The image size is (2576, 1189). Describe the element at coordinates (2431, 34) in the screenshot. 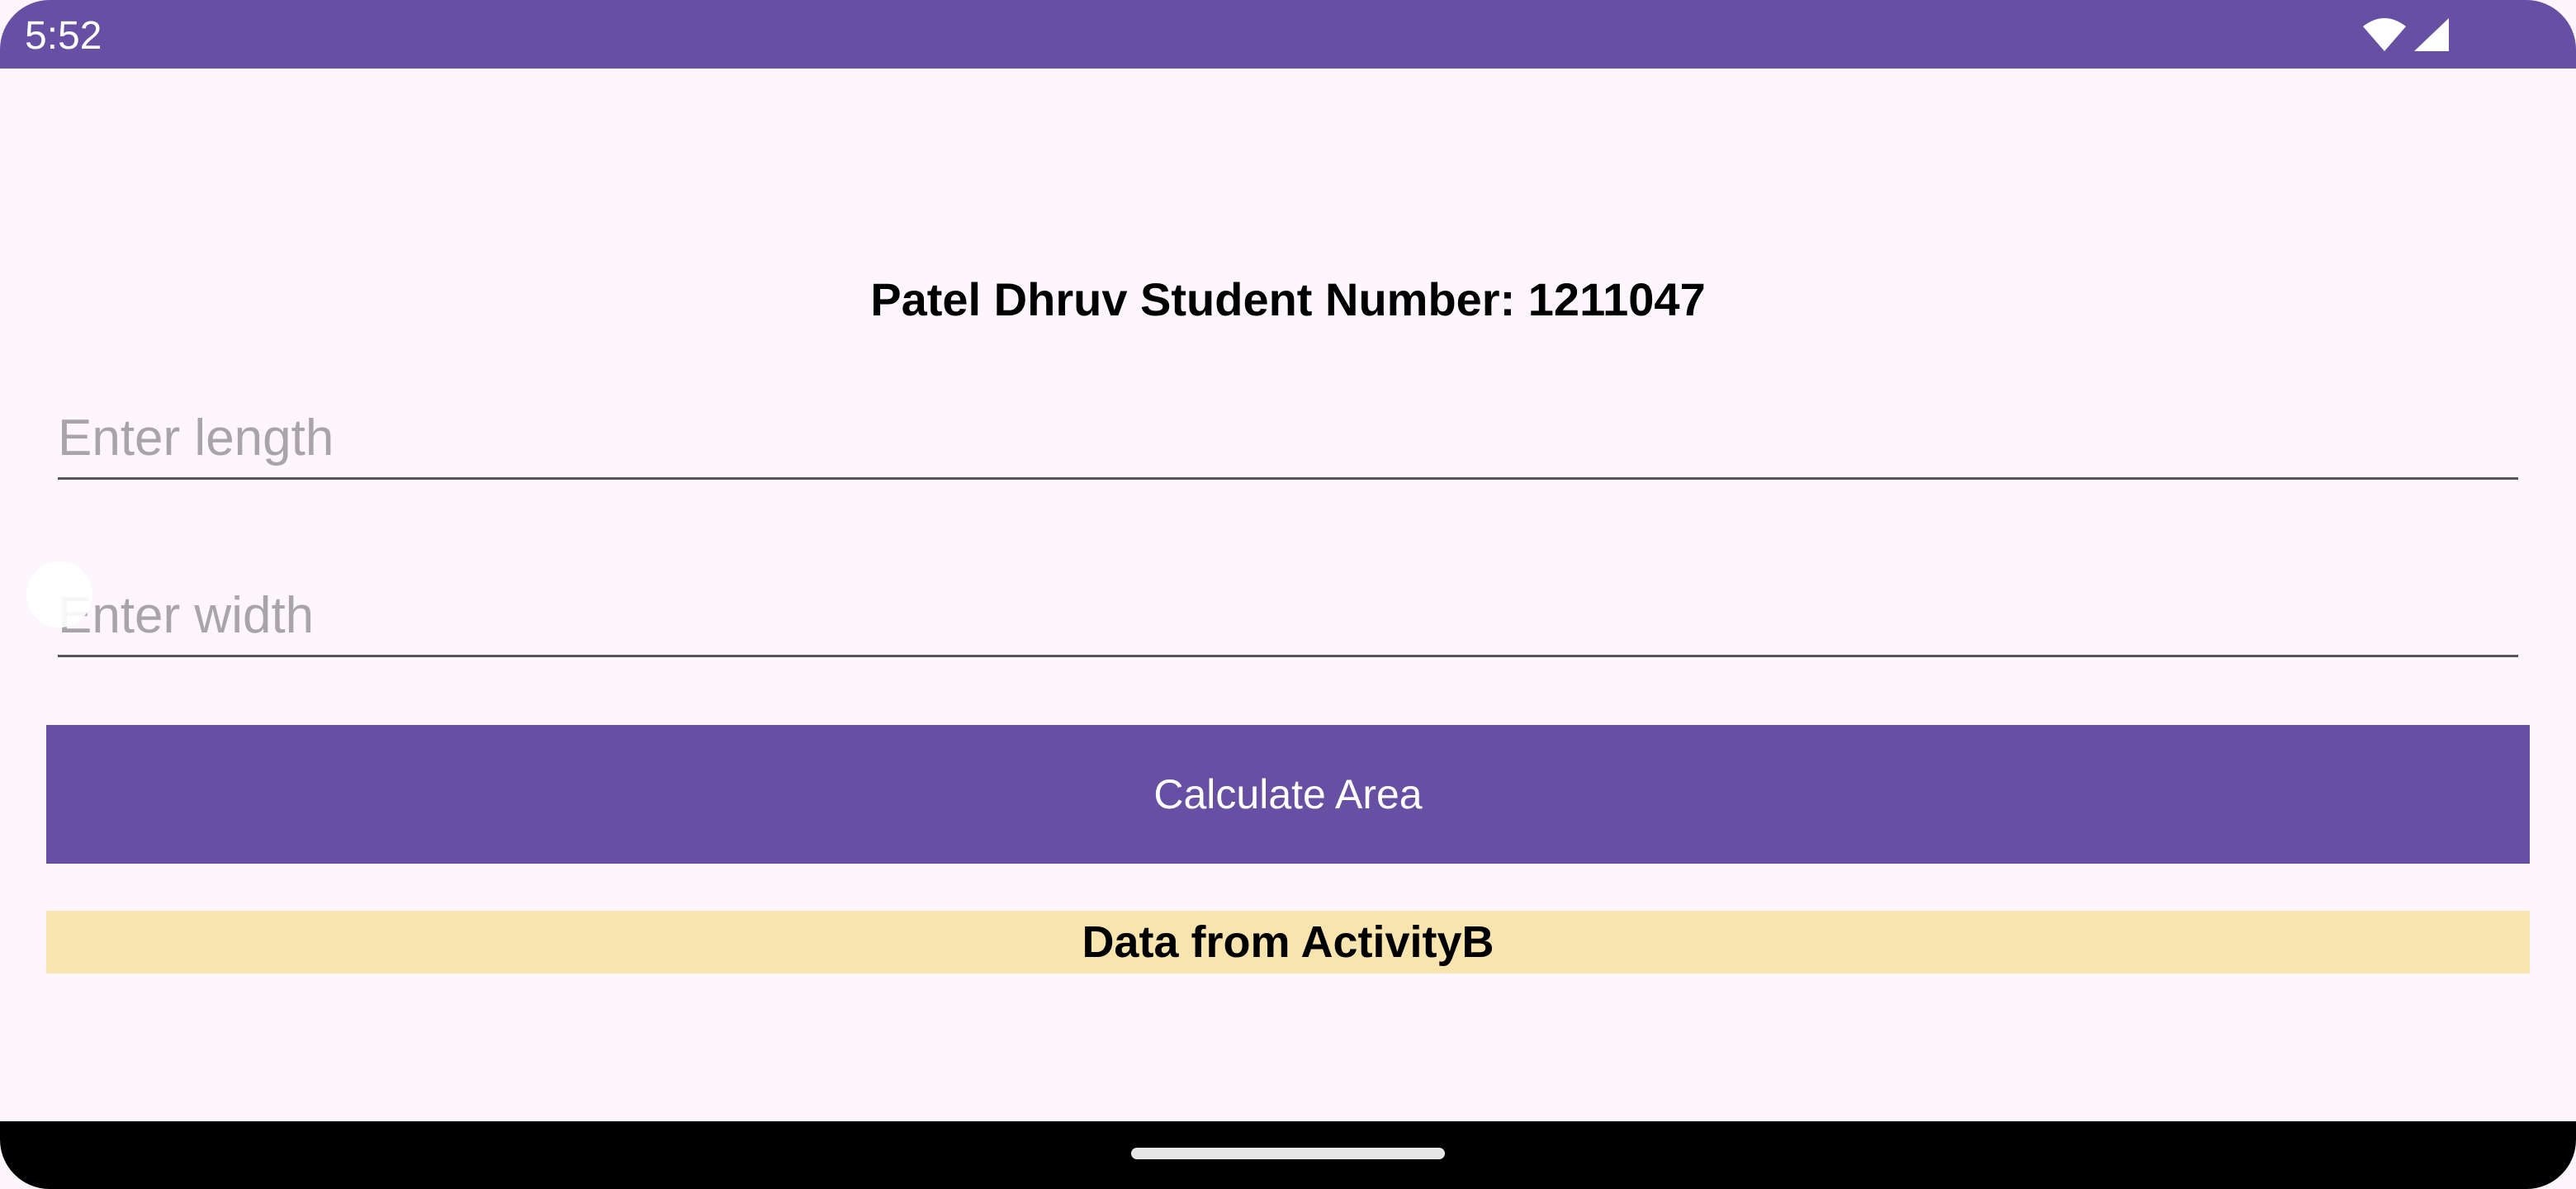

I see `signal-icon` at that location.